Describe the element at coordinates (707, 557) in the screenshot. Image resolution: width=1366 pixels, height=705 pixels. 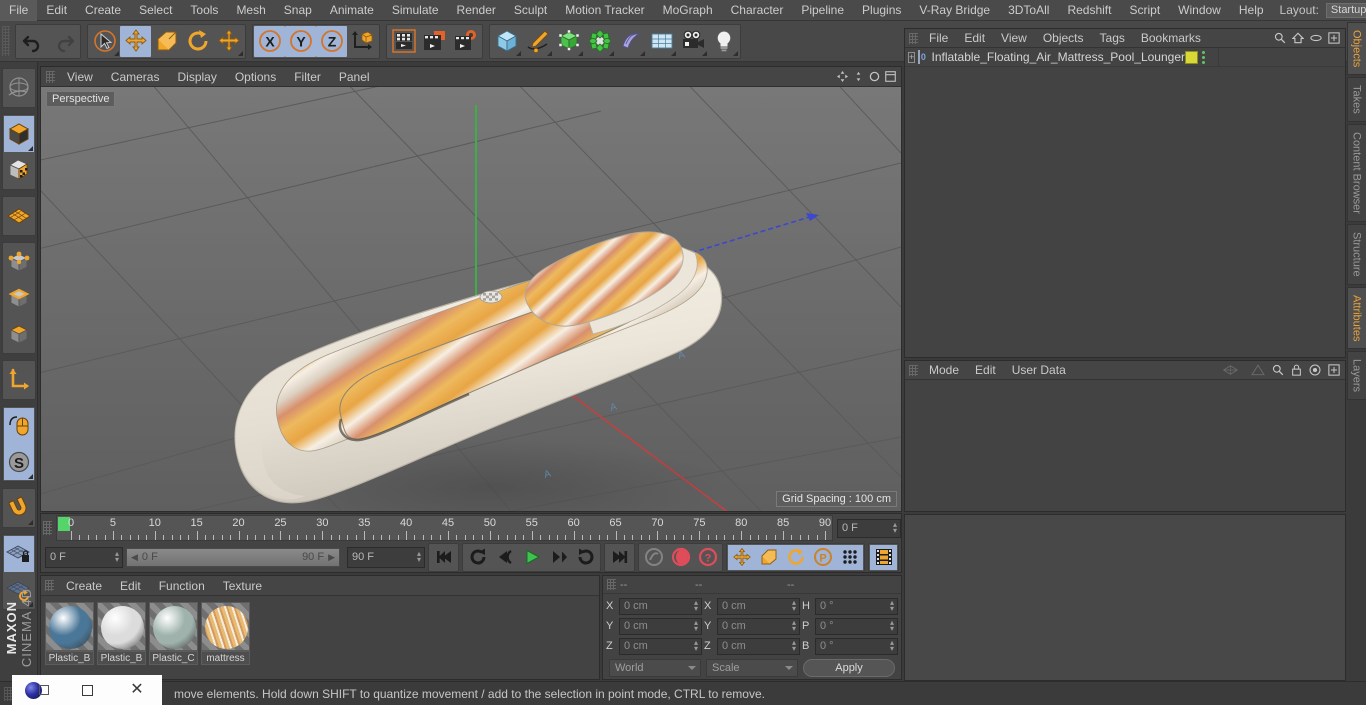
I see `keyframe-selection-button: ?` at that location.